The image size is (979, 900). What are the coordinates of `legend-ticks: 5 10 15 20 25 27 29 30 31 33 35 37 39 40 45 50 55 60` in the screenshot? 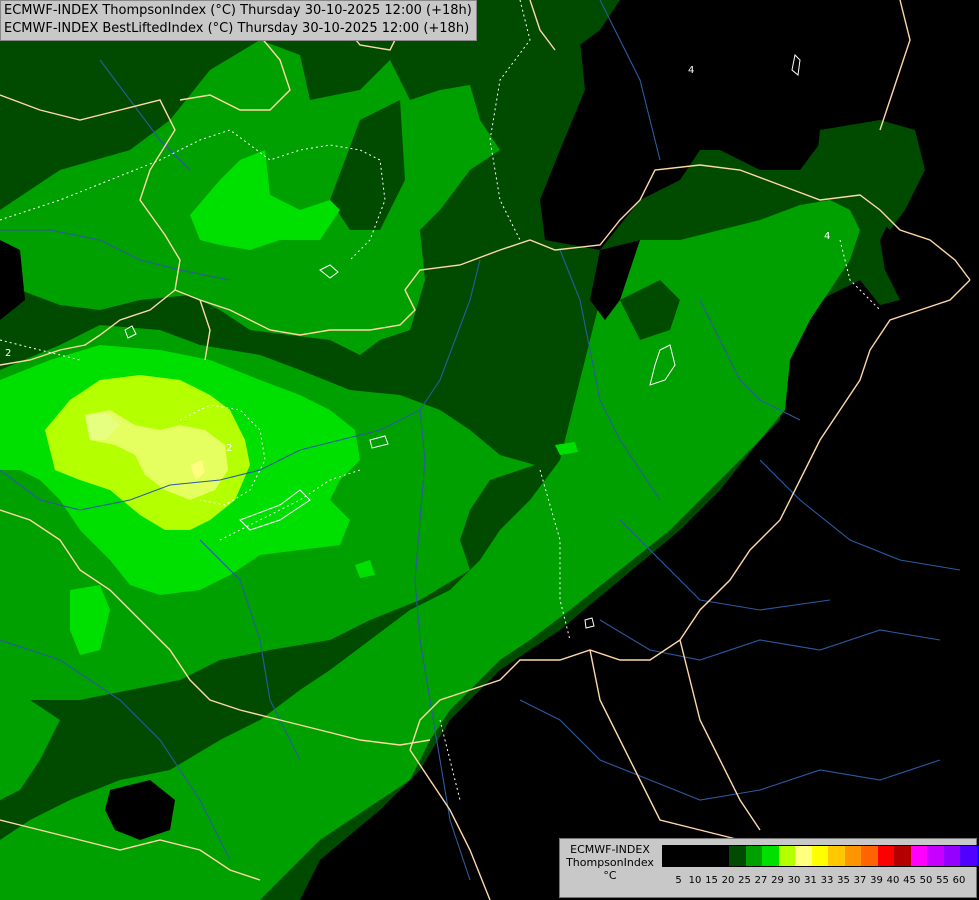 It's located at (817, 881).